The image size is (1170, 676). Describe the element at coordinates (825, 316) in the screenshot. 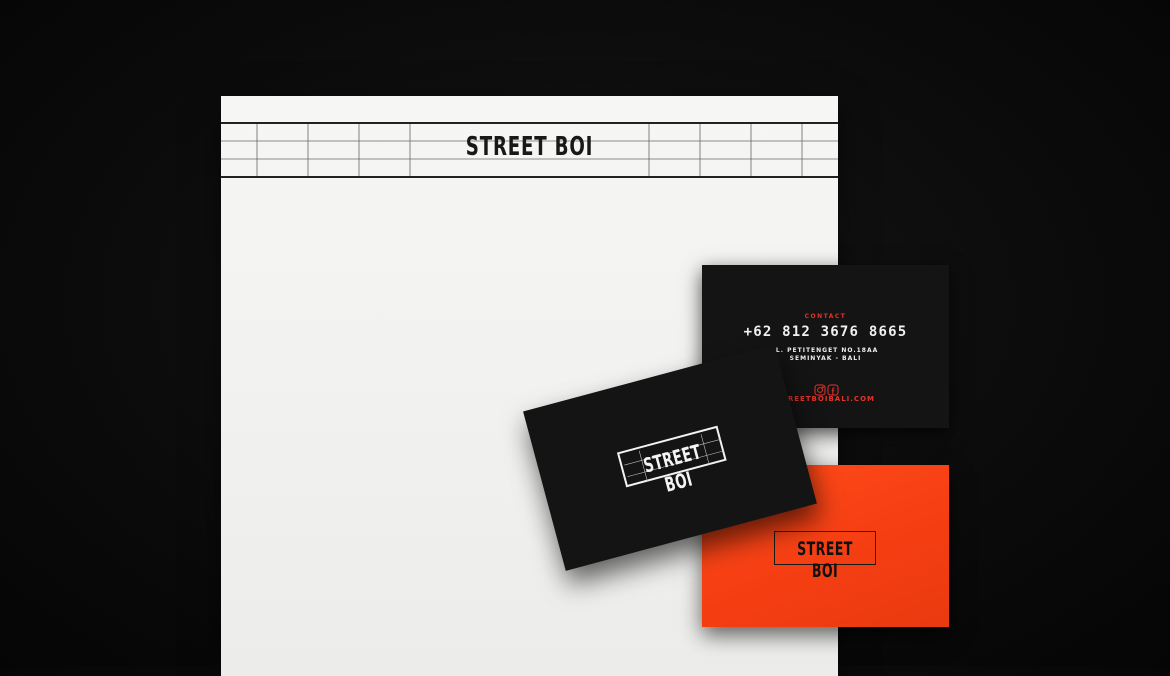

I see `contact-label: CONTACT` at that location.